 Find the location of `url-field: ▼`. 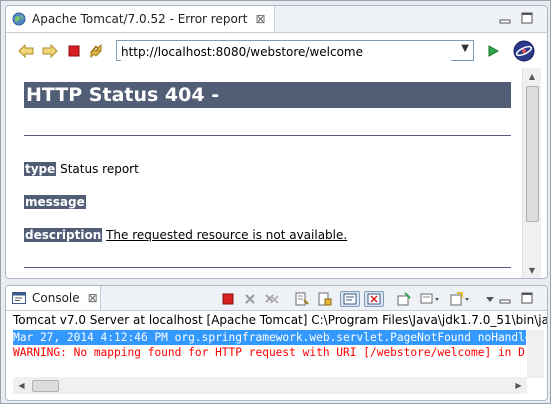

url-field: ▼ is located at coordinates (295, 50).